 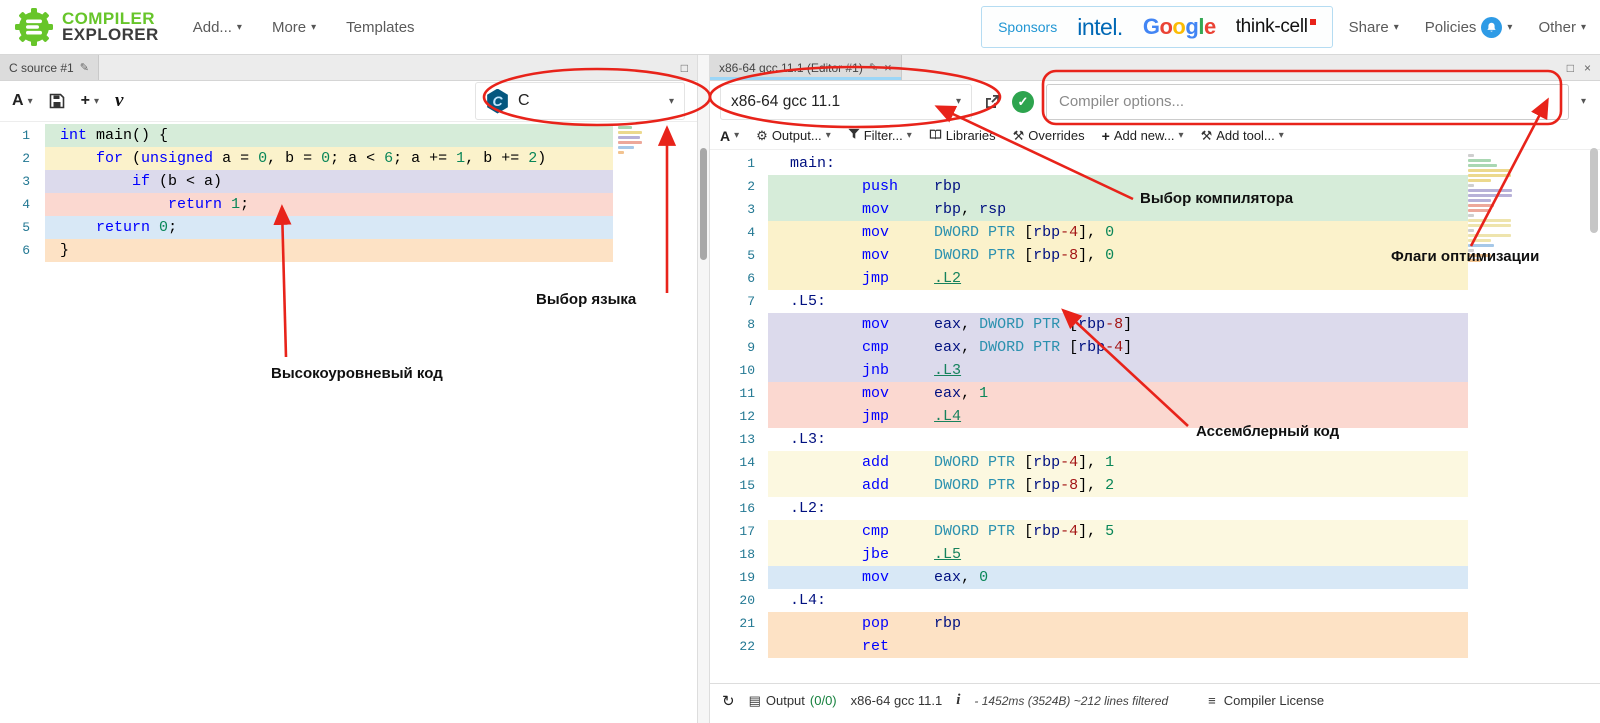 I want to click on font-size-label: A, so click(x=18, y=100).